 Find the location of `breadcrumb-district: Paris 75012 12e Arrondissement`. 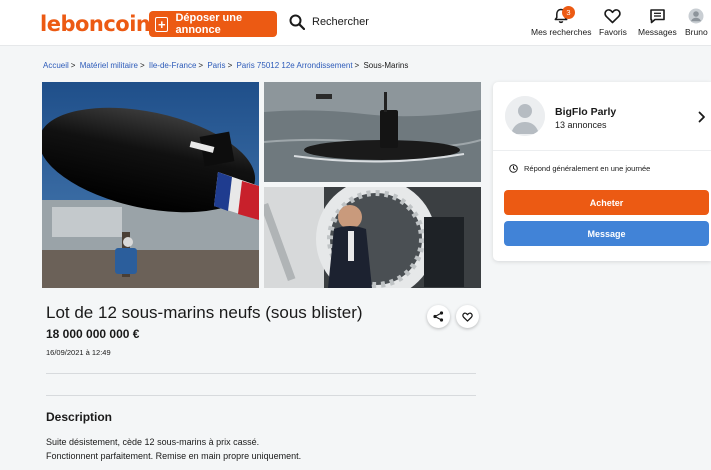

breadcrumb-district: Paris 75012 12e Arrondissement is located at coordinates (294, 65).